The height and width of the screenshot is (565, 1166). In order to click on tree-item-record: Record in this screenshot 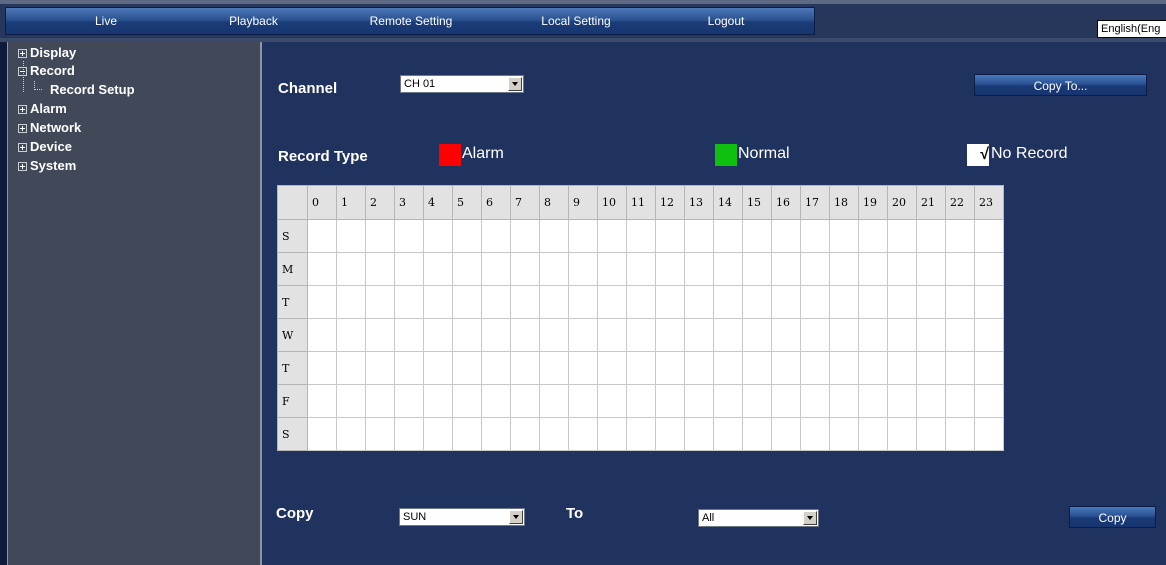, I will do `click(46, 71)`.